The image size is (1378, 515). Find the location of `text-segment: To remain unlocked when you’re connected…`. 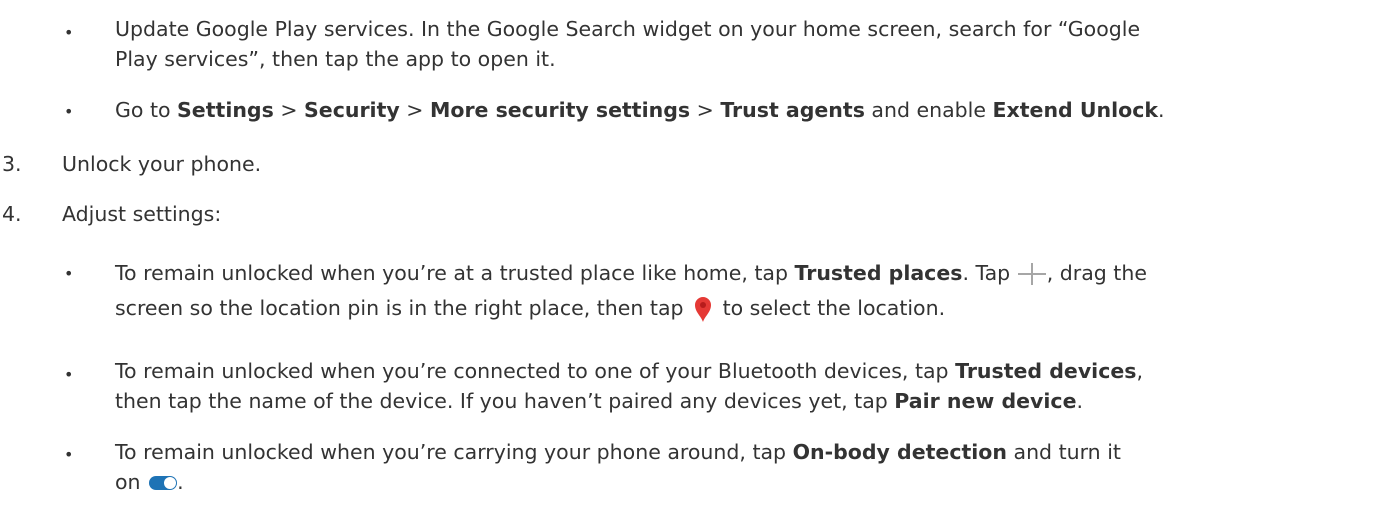

text-segment: To remain unlocked when you’re connected… is located at coordinates (535, 371).